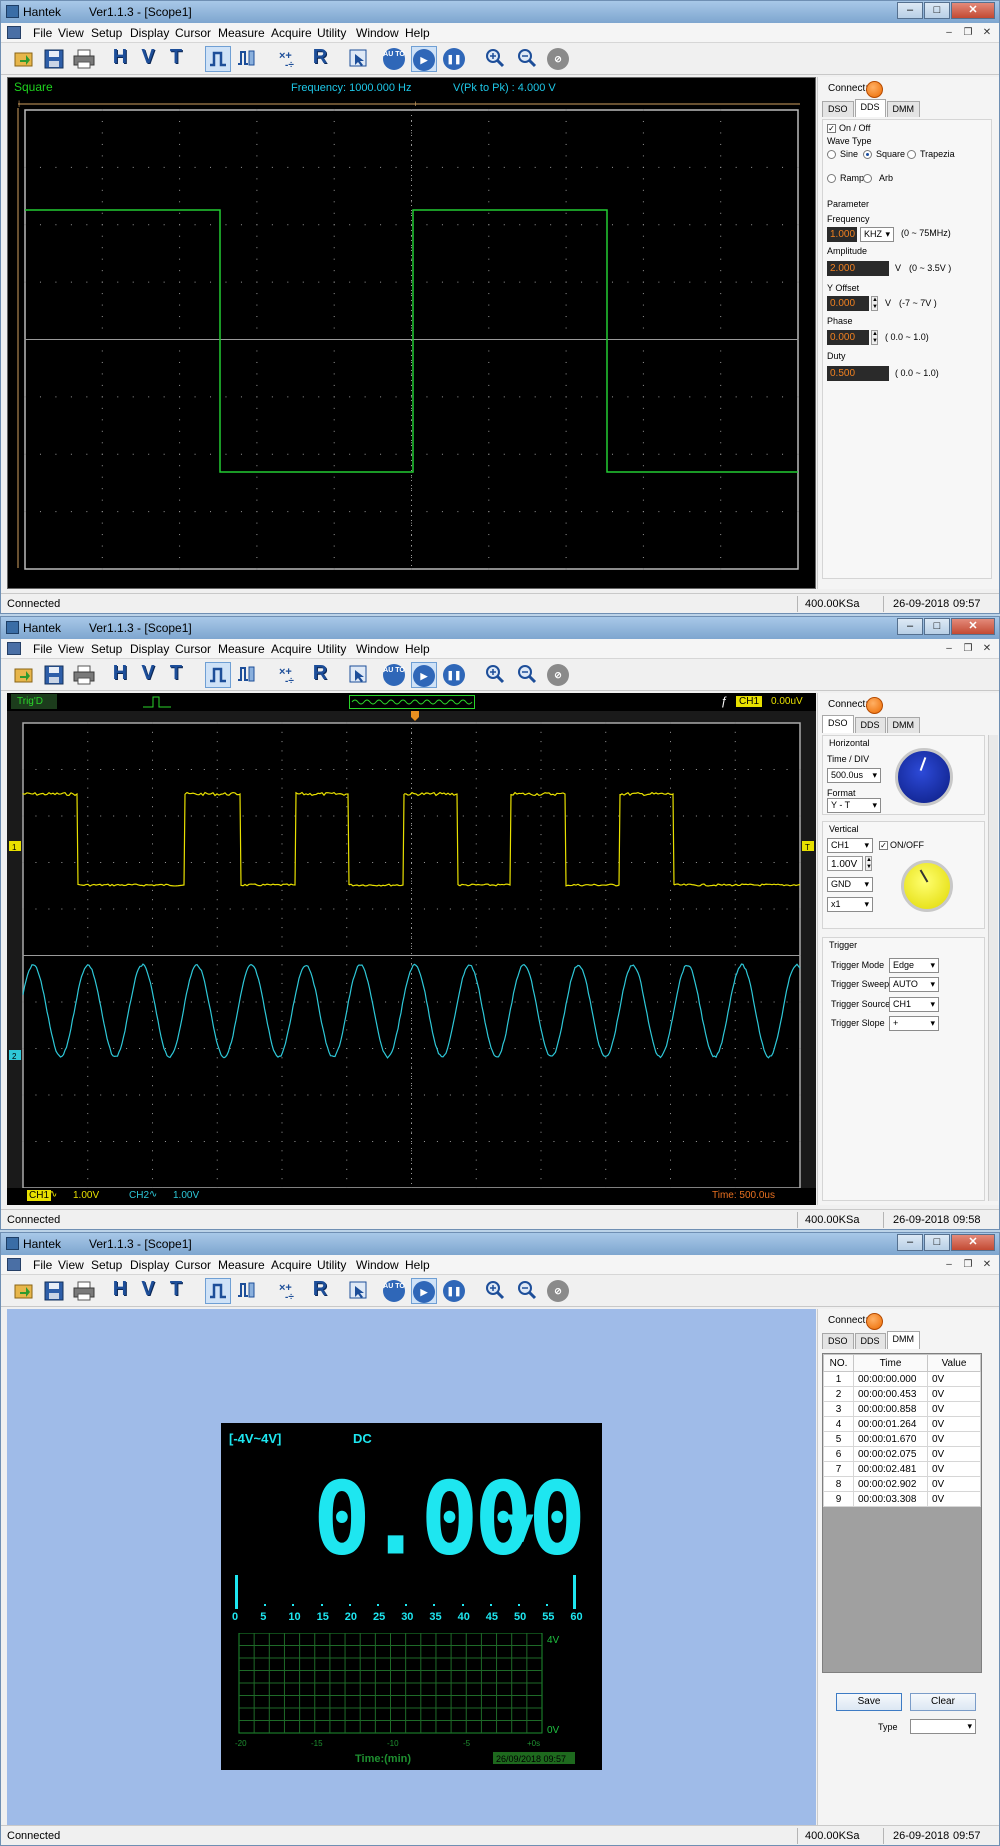  What do you see at coordinates (494, 59) in the screenshot?
I see `zoom-in-icon` at bounding box center [494, 59].